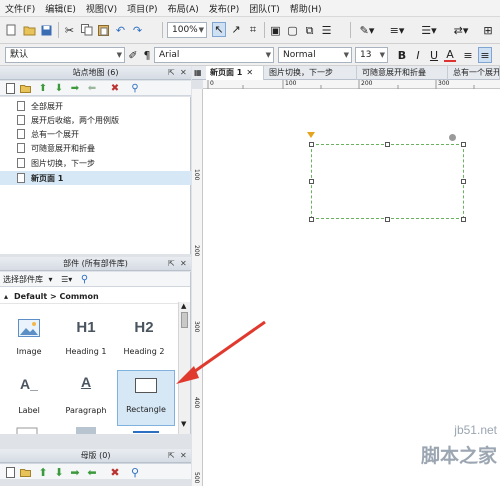 This screenshot has height=486, width=500. What do you see at coordinates (46, 30) in the screenshot?
I see `save-icon` at bounding box center [46, 30].